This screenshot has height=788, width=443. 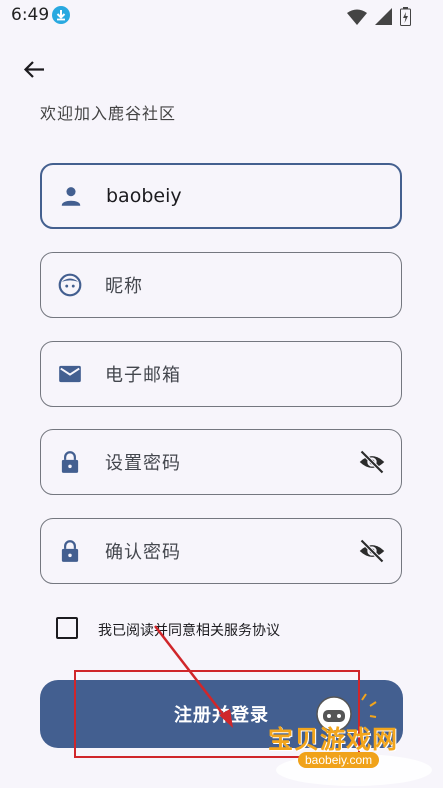 What do you see at coordinates (221, 374) in the screenshot?
I see `email-field: 电子邮箱` at bounding box center [221, 374].